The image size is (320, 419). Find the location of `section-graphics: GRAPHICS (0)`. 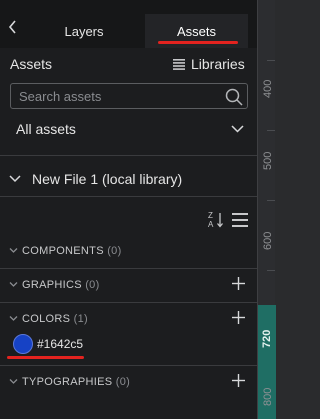

section-graphics: GRAPHICS (0) is located at coordinates (128, 286).